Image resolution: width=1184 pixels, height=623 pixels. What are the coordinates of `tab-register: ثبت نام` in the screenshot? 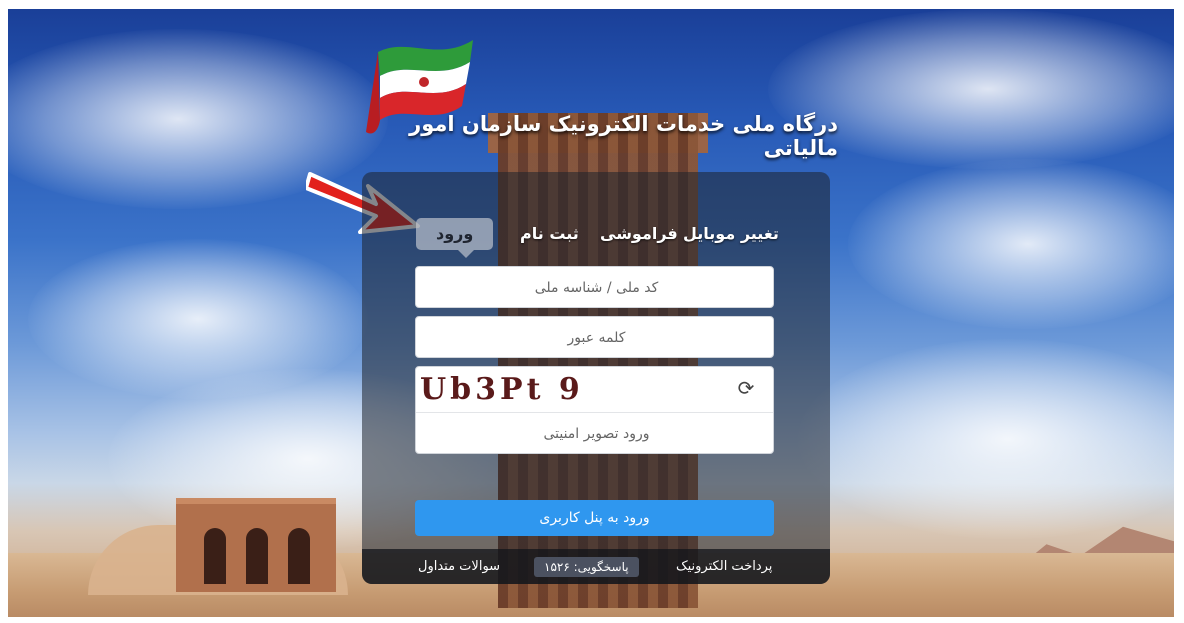 It's located at (549, 234).